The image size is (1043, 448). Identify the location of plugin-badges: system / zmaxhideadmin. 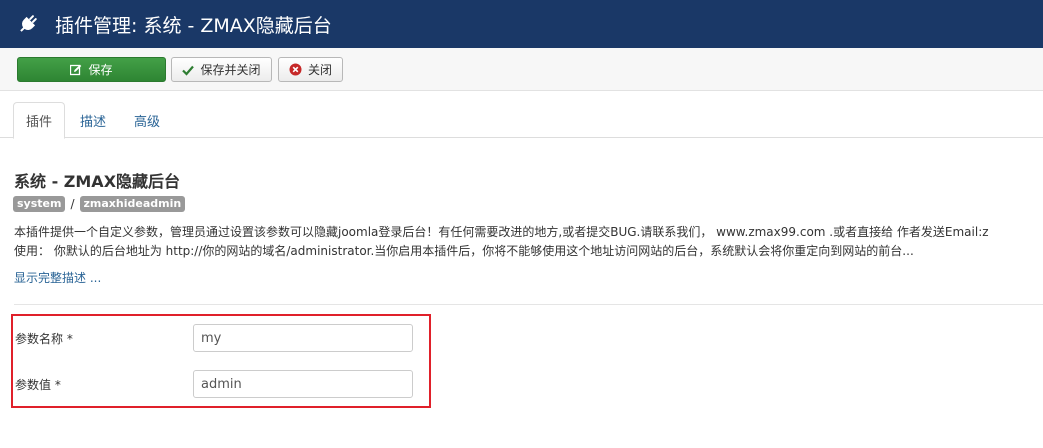
(99, 204).